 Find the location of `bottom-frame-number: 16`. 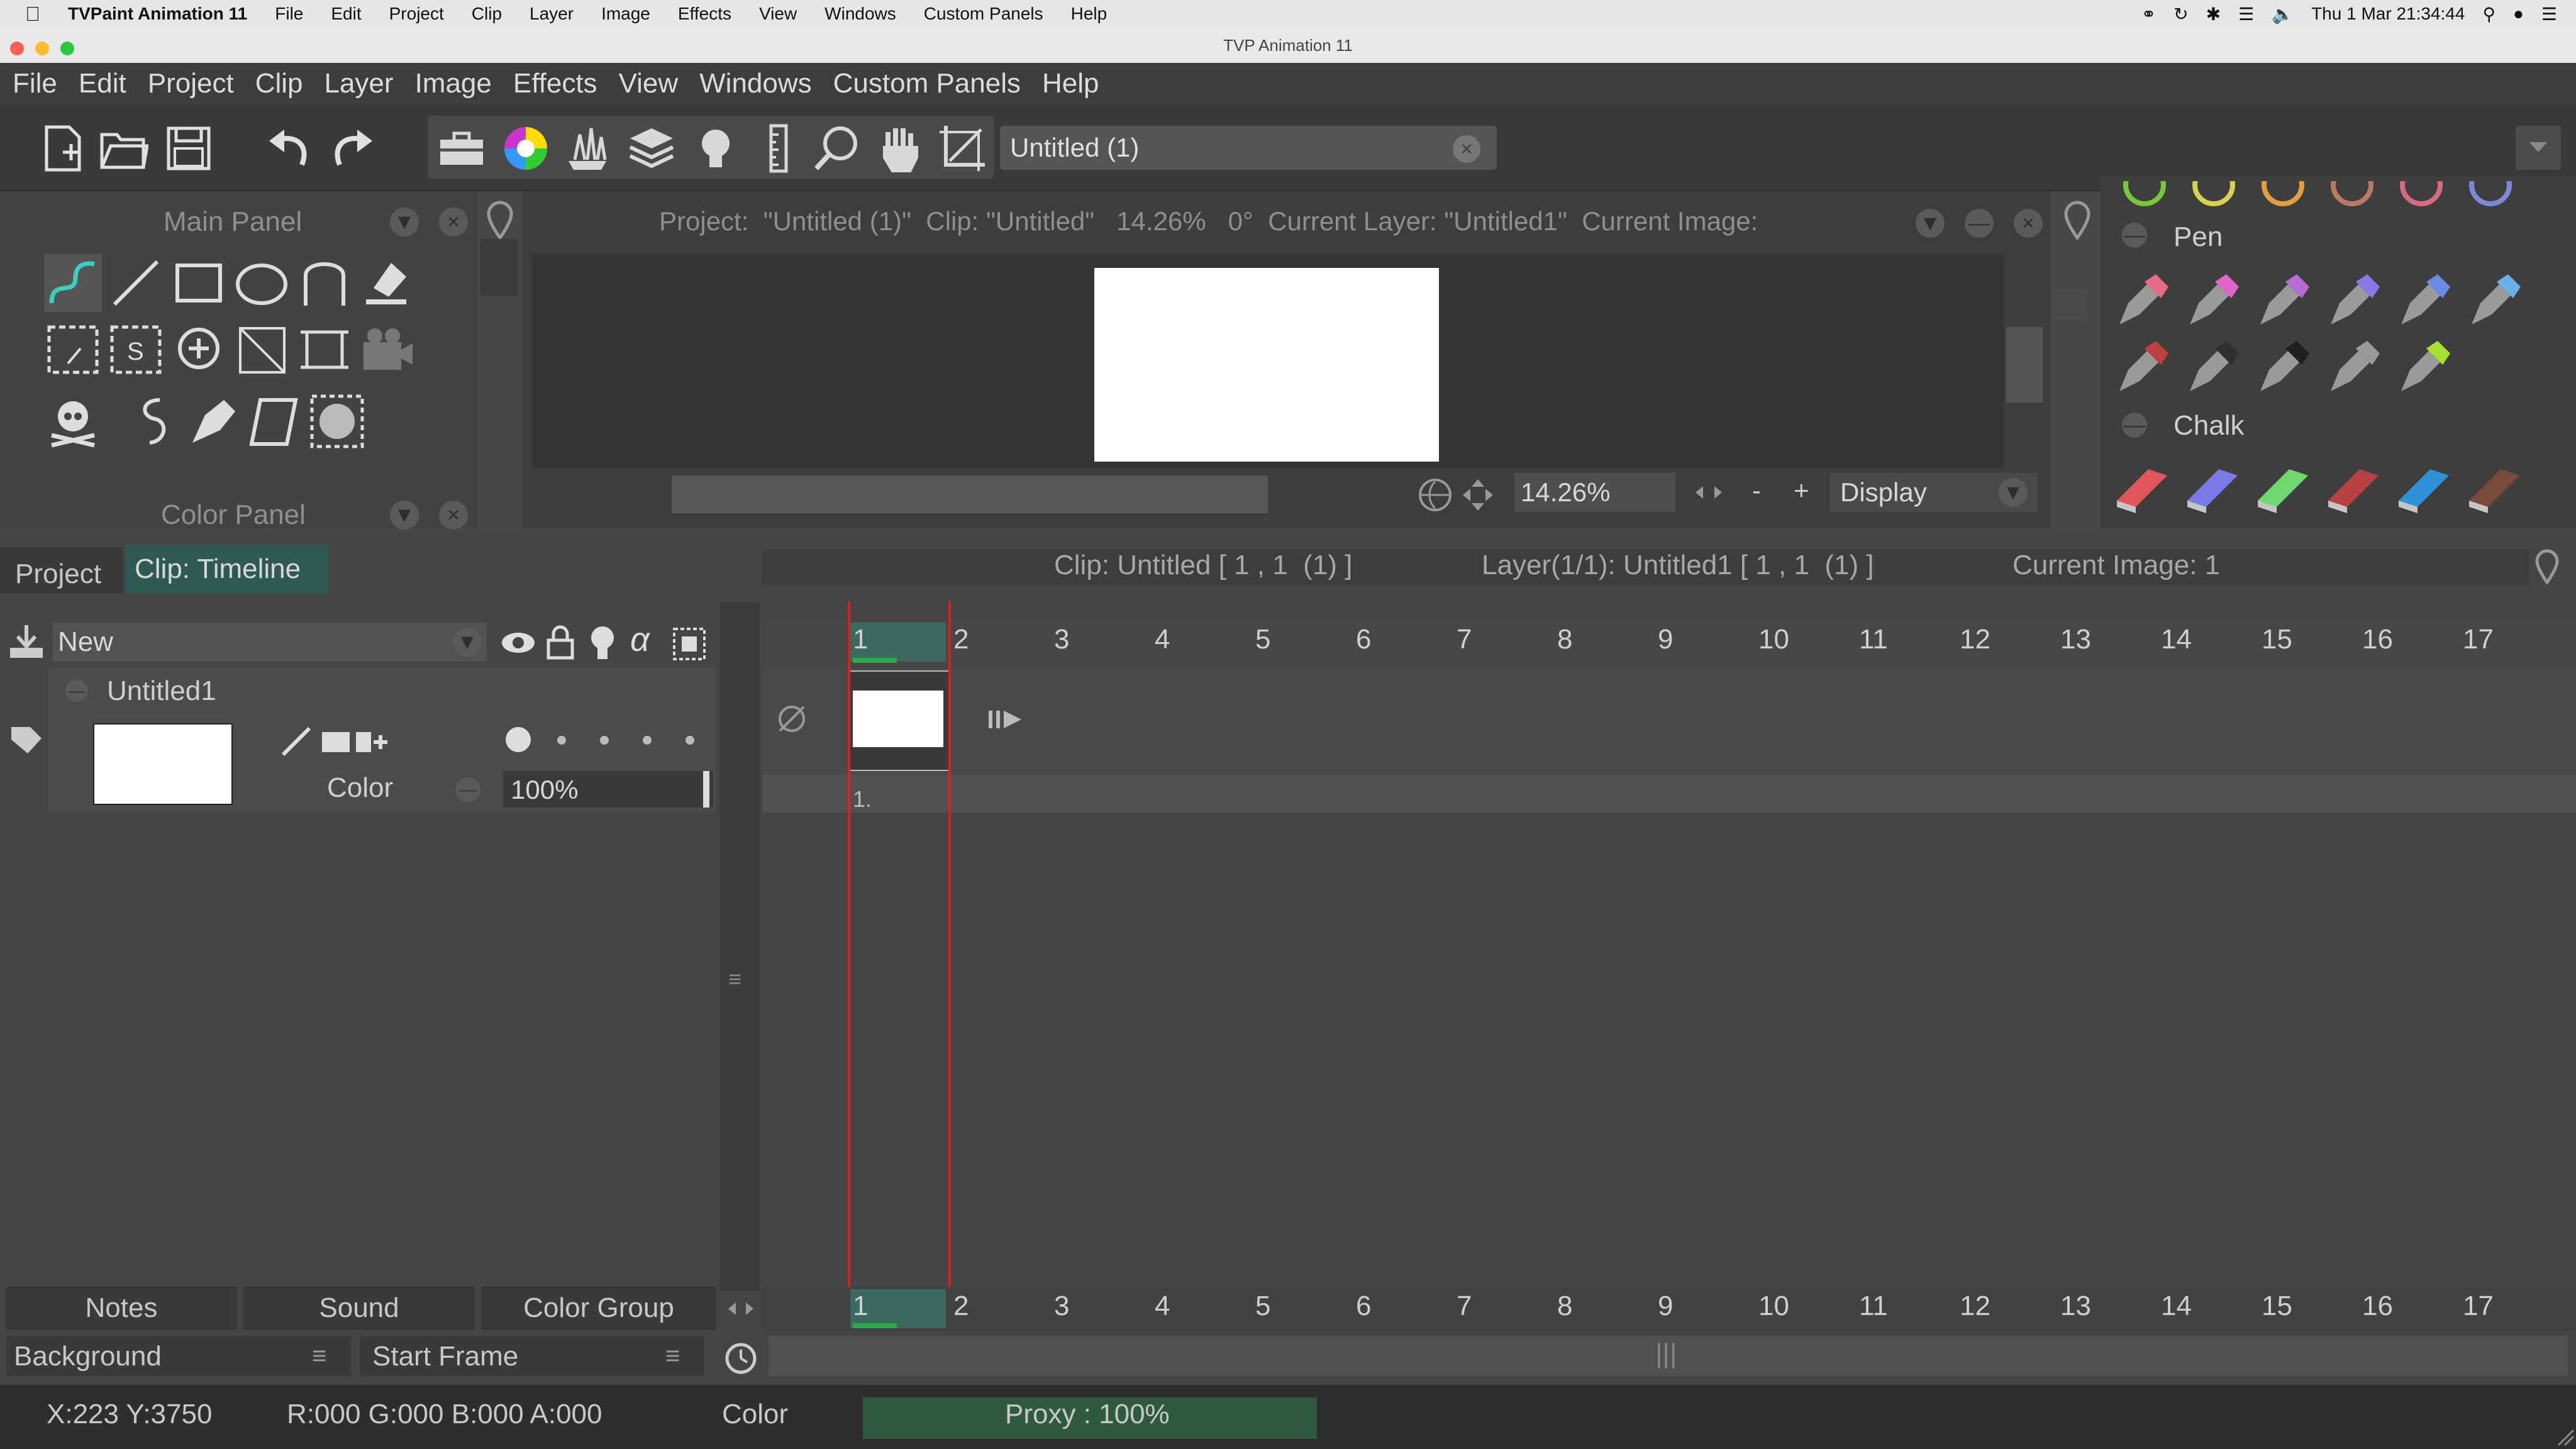

bottom-frame-number: 16 is located at coordinates (2377, 1306).